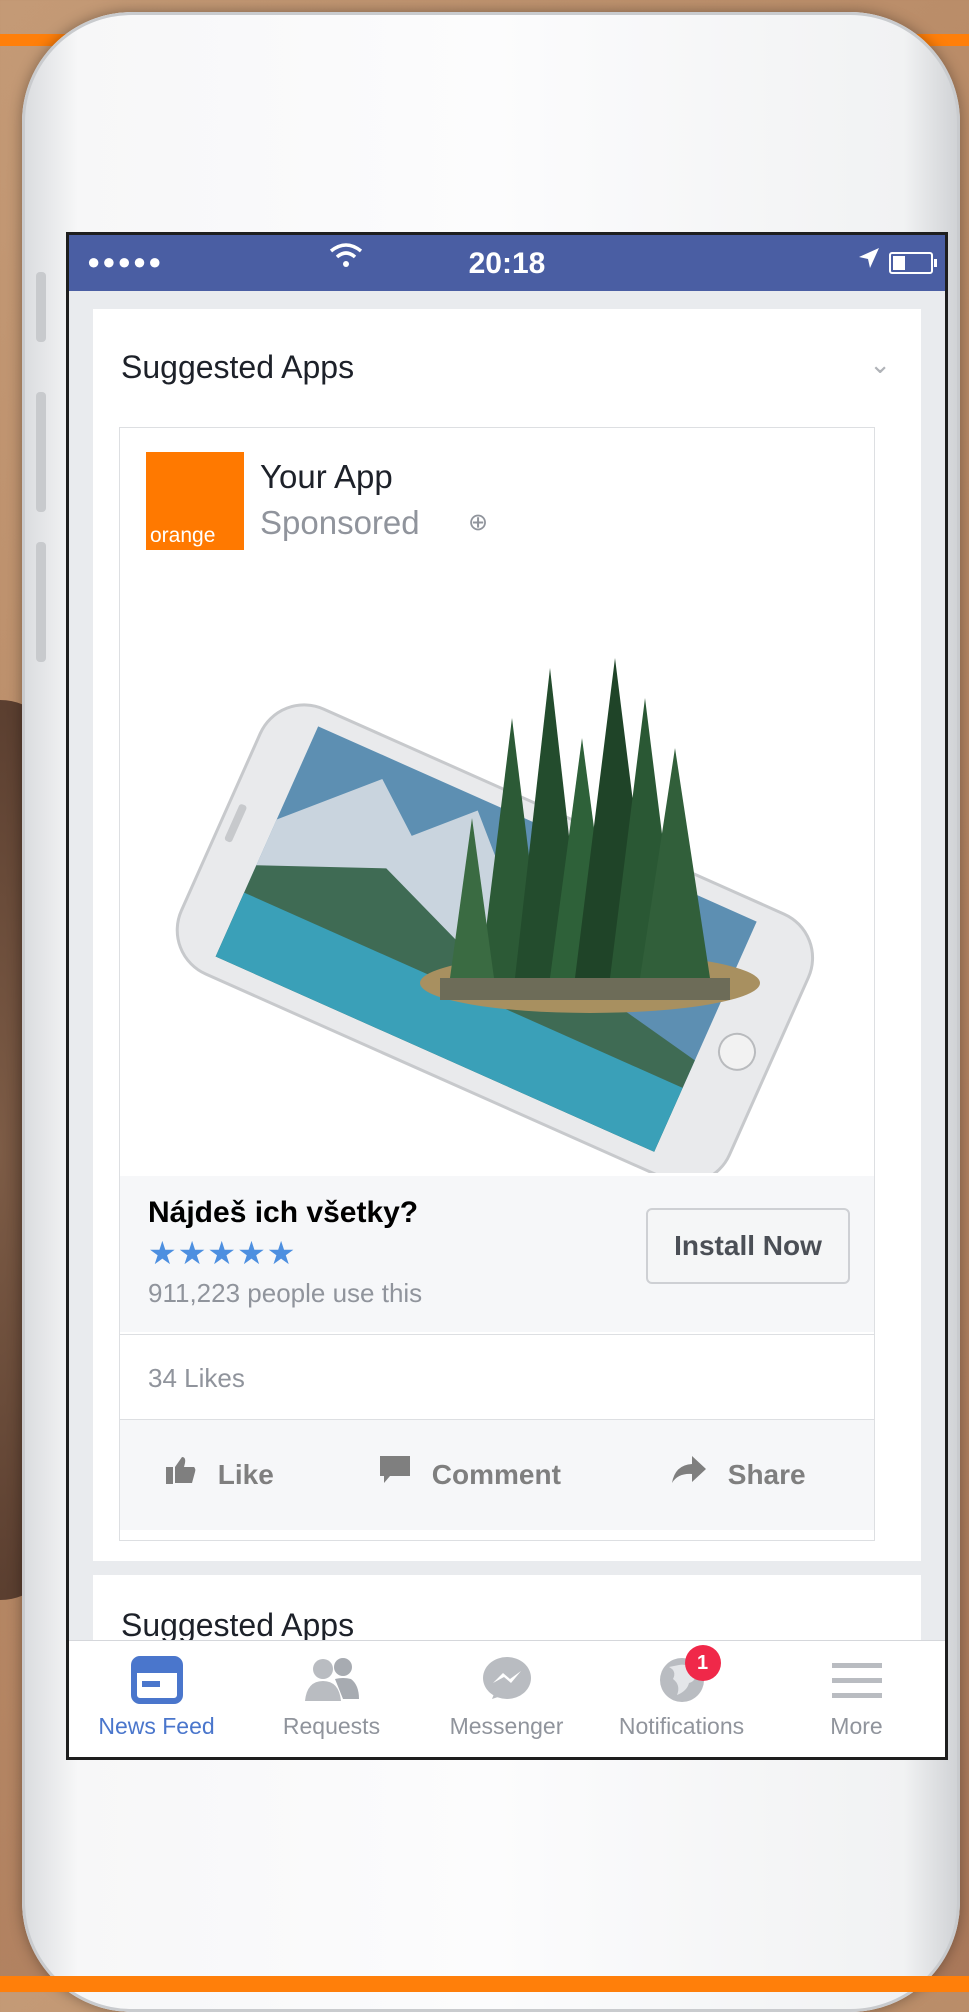  Describe the element at coordinates (156, 1726) in the screenshot. I see `tab-label: News Feed` at that location.